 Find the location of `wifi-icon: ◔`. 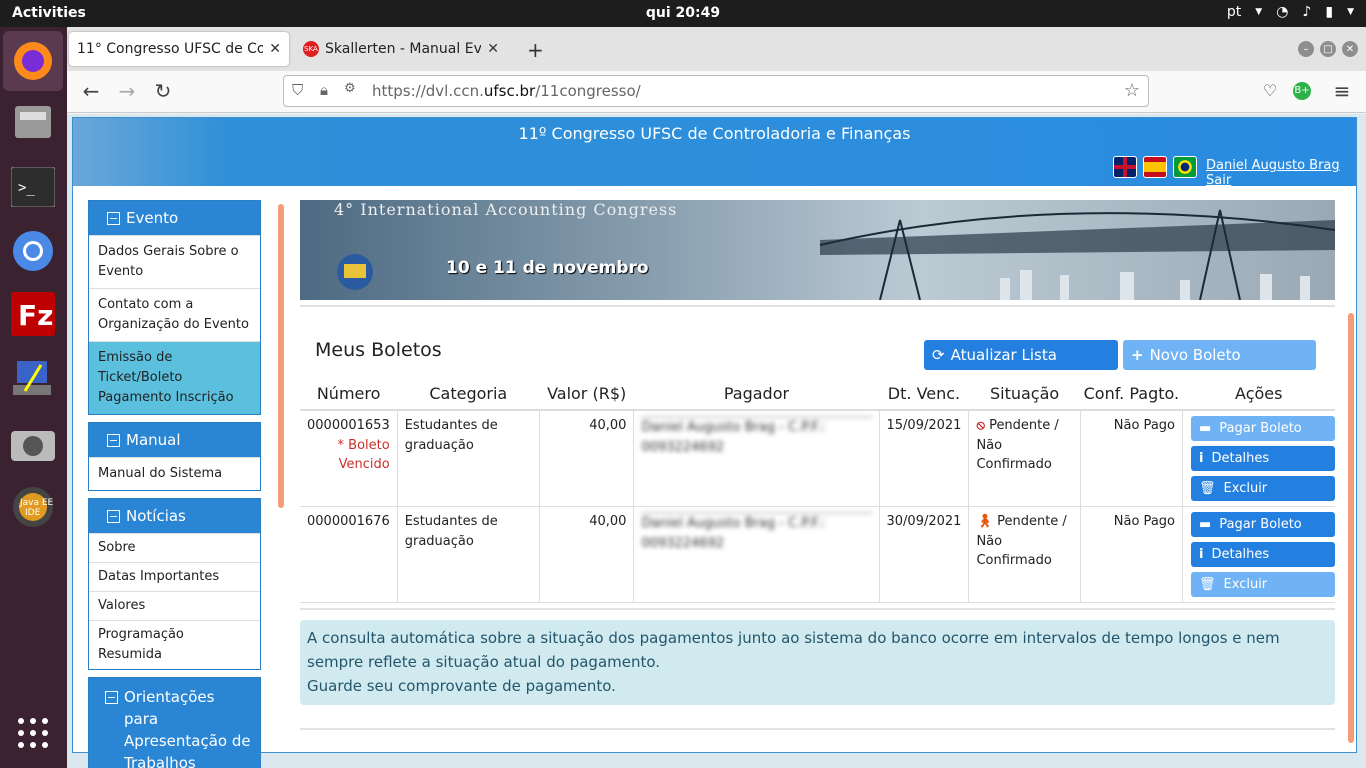

wifi-icon: ◔ is located at coordinates (1282, 12).